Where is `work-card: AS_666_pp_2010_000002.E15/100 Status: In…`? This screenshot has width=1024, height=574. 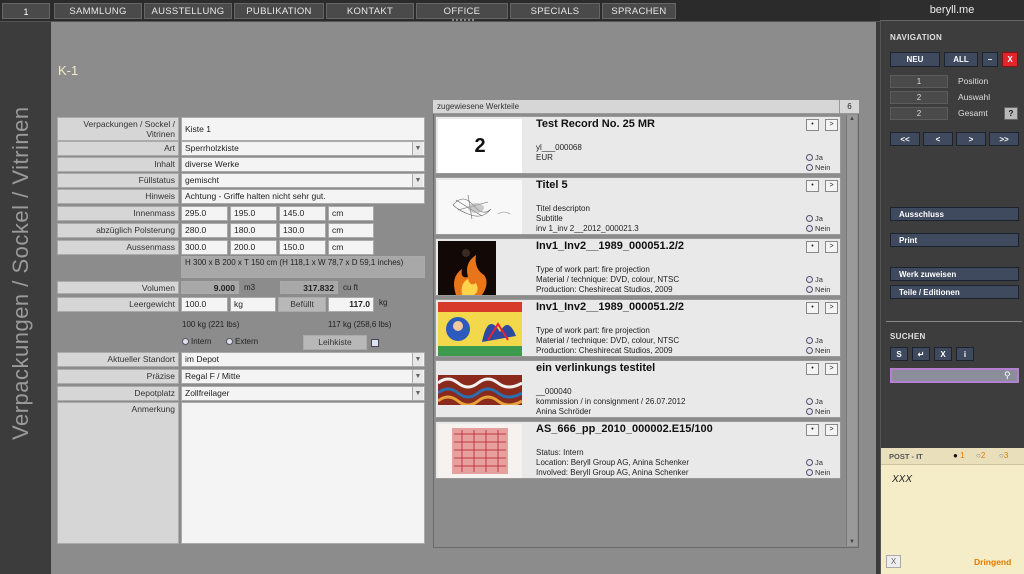
work-card: AS_666_pp_2010_000002.E15/100 Status: In… is located at coordinates (638, 450).